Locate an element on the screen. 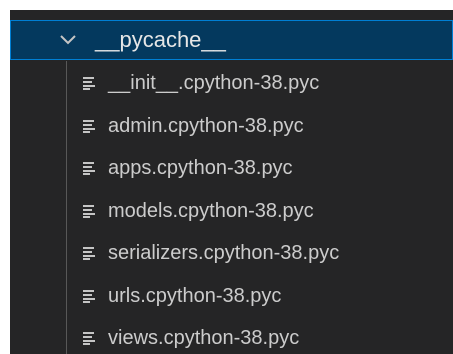  file-item: models.cpython-38.pyc is located at coordinates (231, 219).